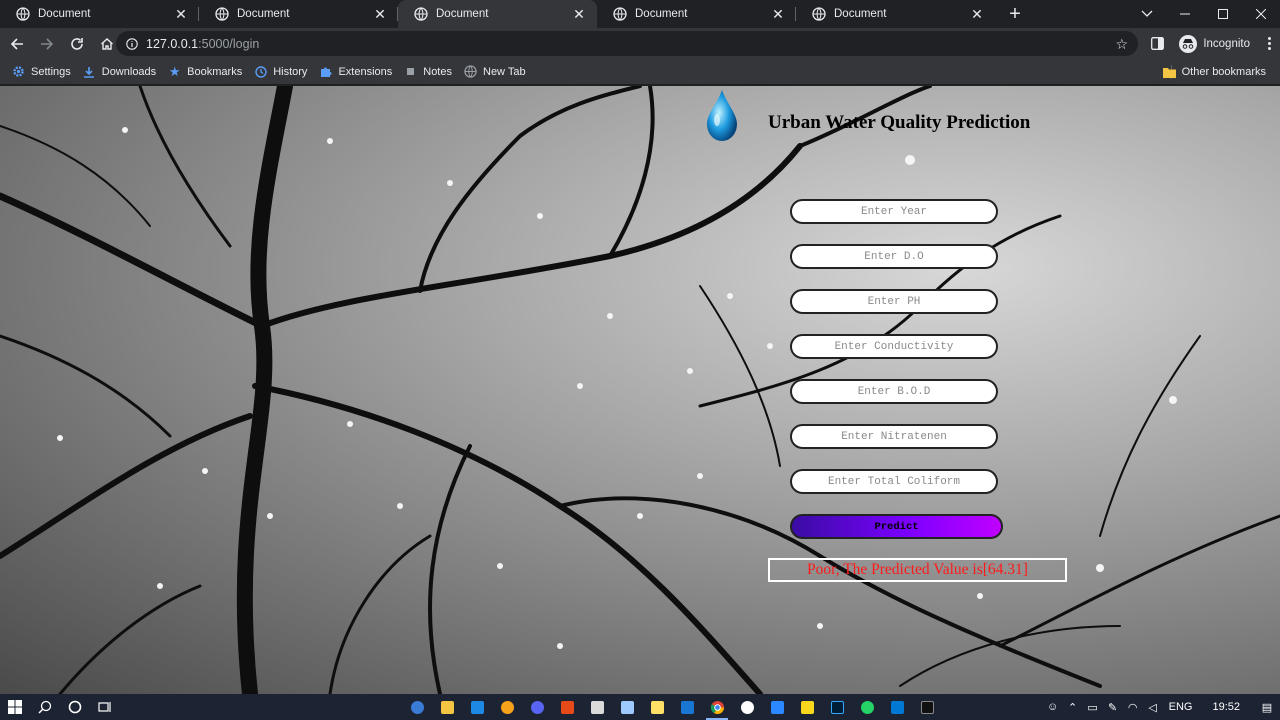 Image resolution: width=1280 pixels, height=720 pixels. What do you see at coordinates (1121, 44) in the screenshot?
I see `bookmark-star-icon: ☆` at bounding box center [1121, 44].